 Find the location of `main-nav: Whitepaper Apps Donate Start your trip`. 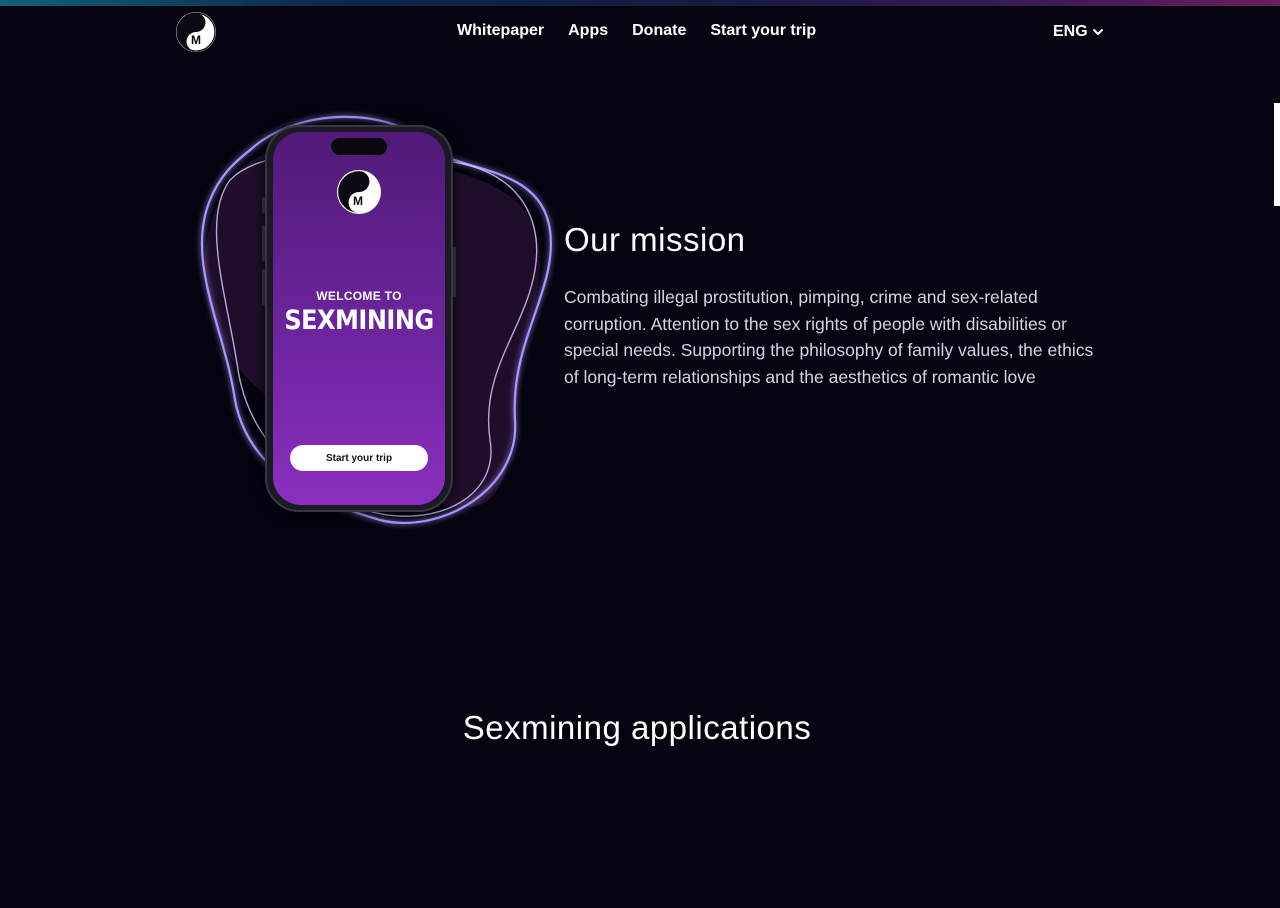

main-nav: Whitepaper Apps Donate Start your trip is located at coordinates (636, 31).